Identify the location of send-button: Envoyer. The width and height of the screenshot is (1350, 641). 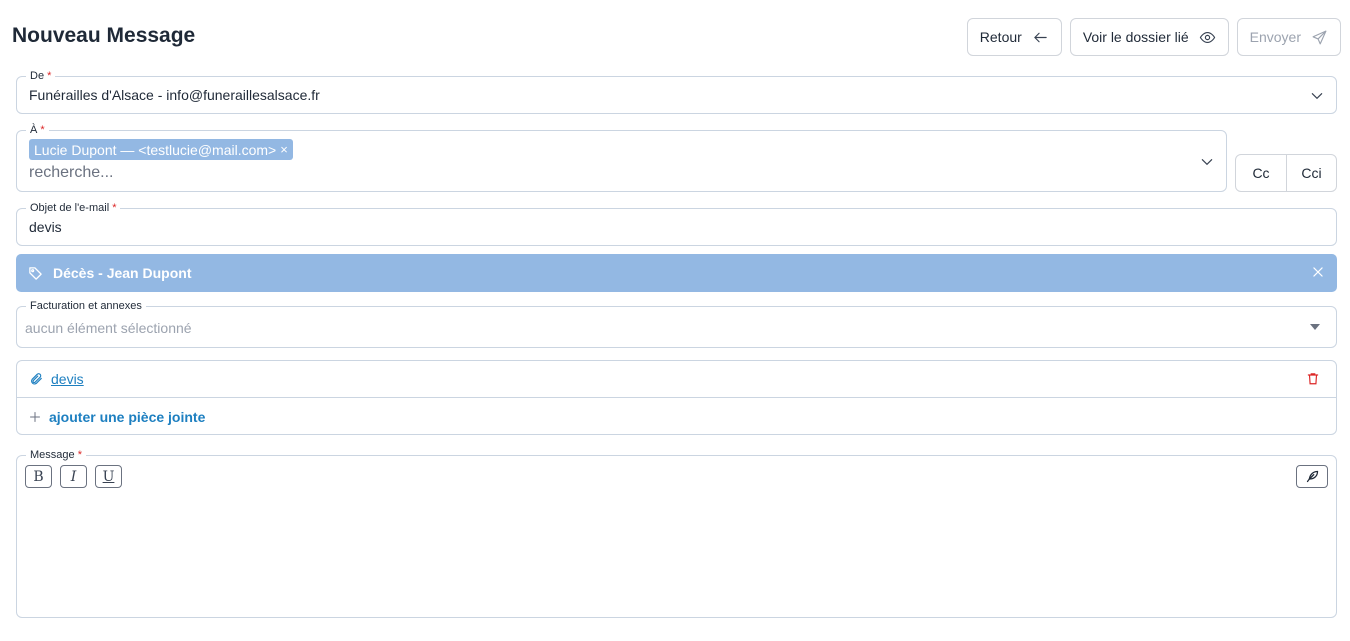
(1288, 37).